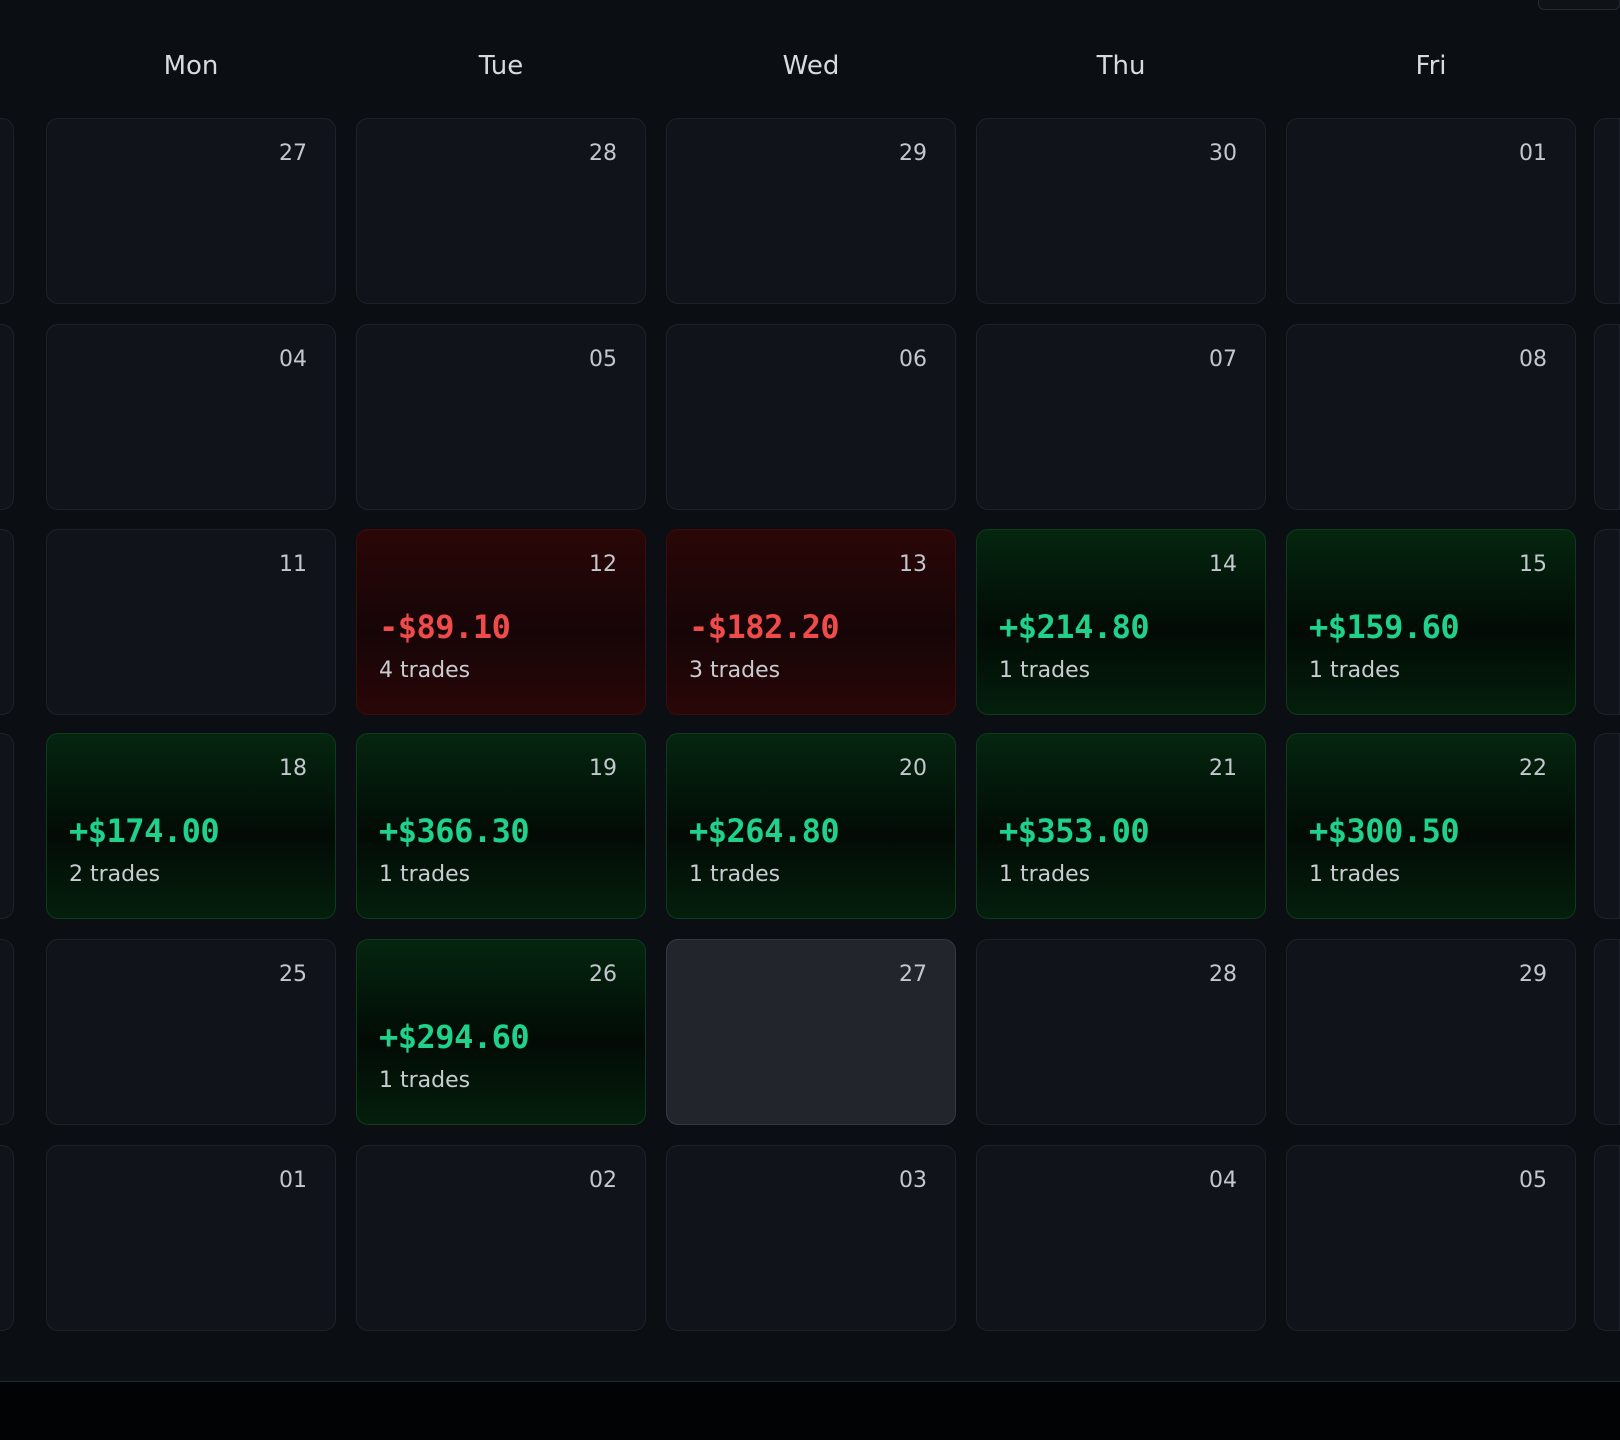  I want to click on day-number: 25, so click(293, 974).